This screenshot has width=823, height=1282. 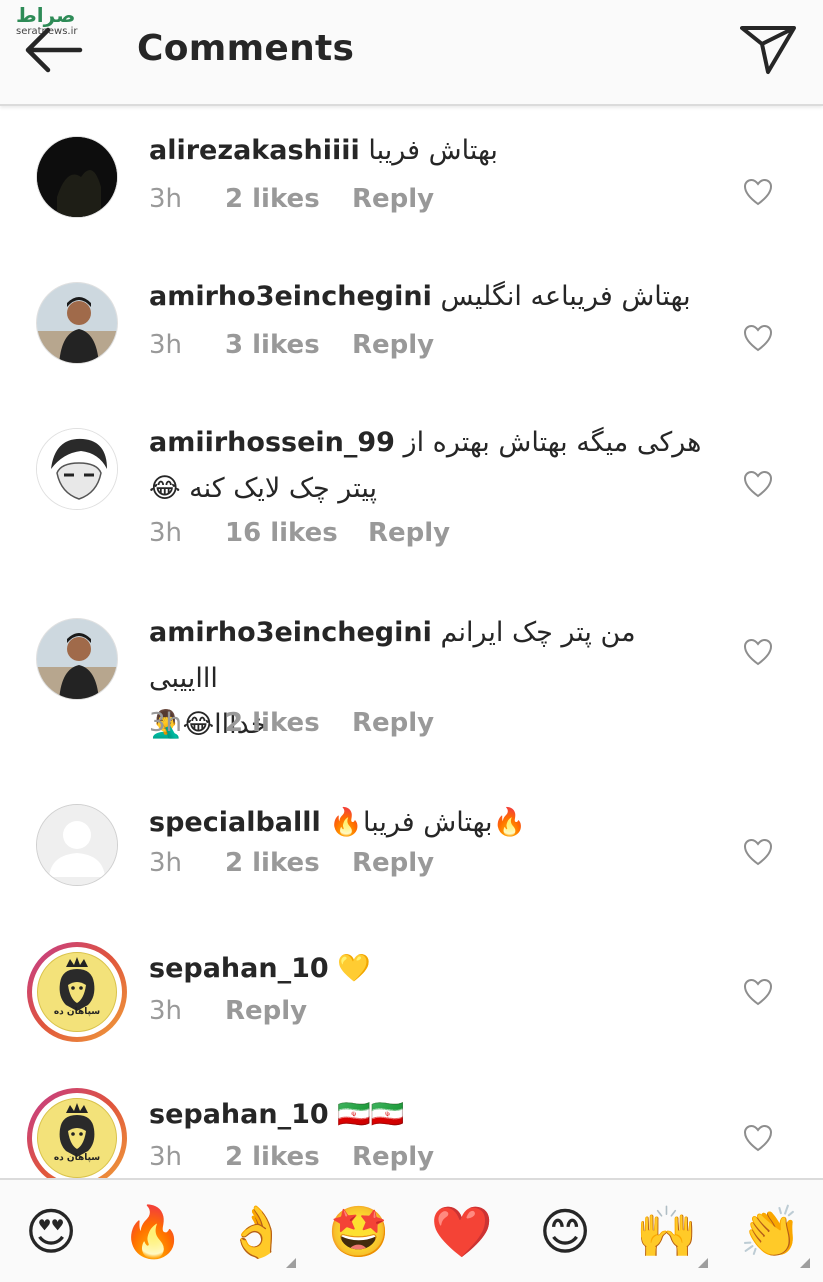 What do you see at coordinates (429, 969) in the screenshot?
I see `comment-text: sepahan_10 💛` at bounding box center [429, 969].